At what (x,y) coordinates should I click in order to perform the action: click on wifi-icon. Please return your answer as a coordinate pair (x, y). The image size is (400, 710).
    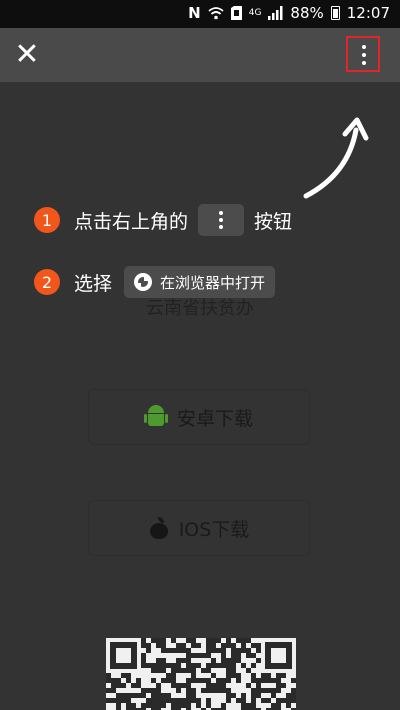
    Looking at the image, I should click on (216, 13).